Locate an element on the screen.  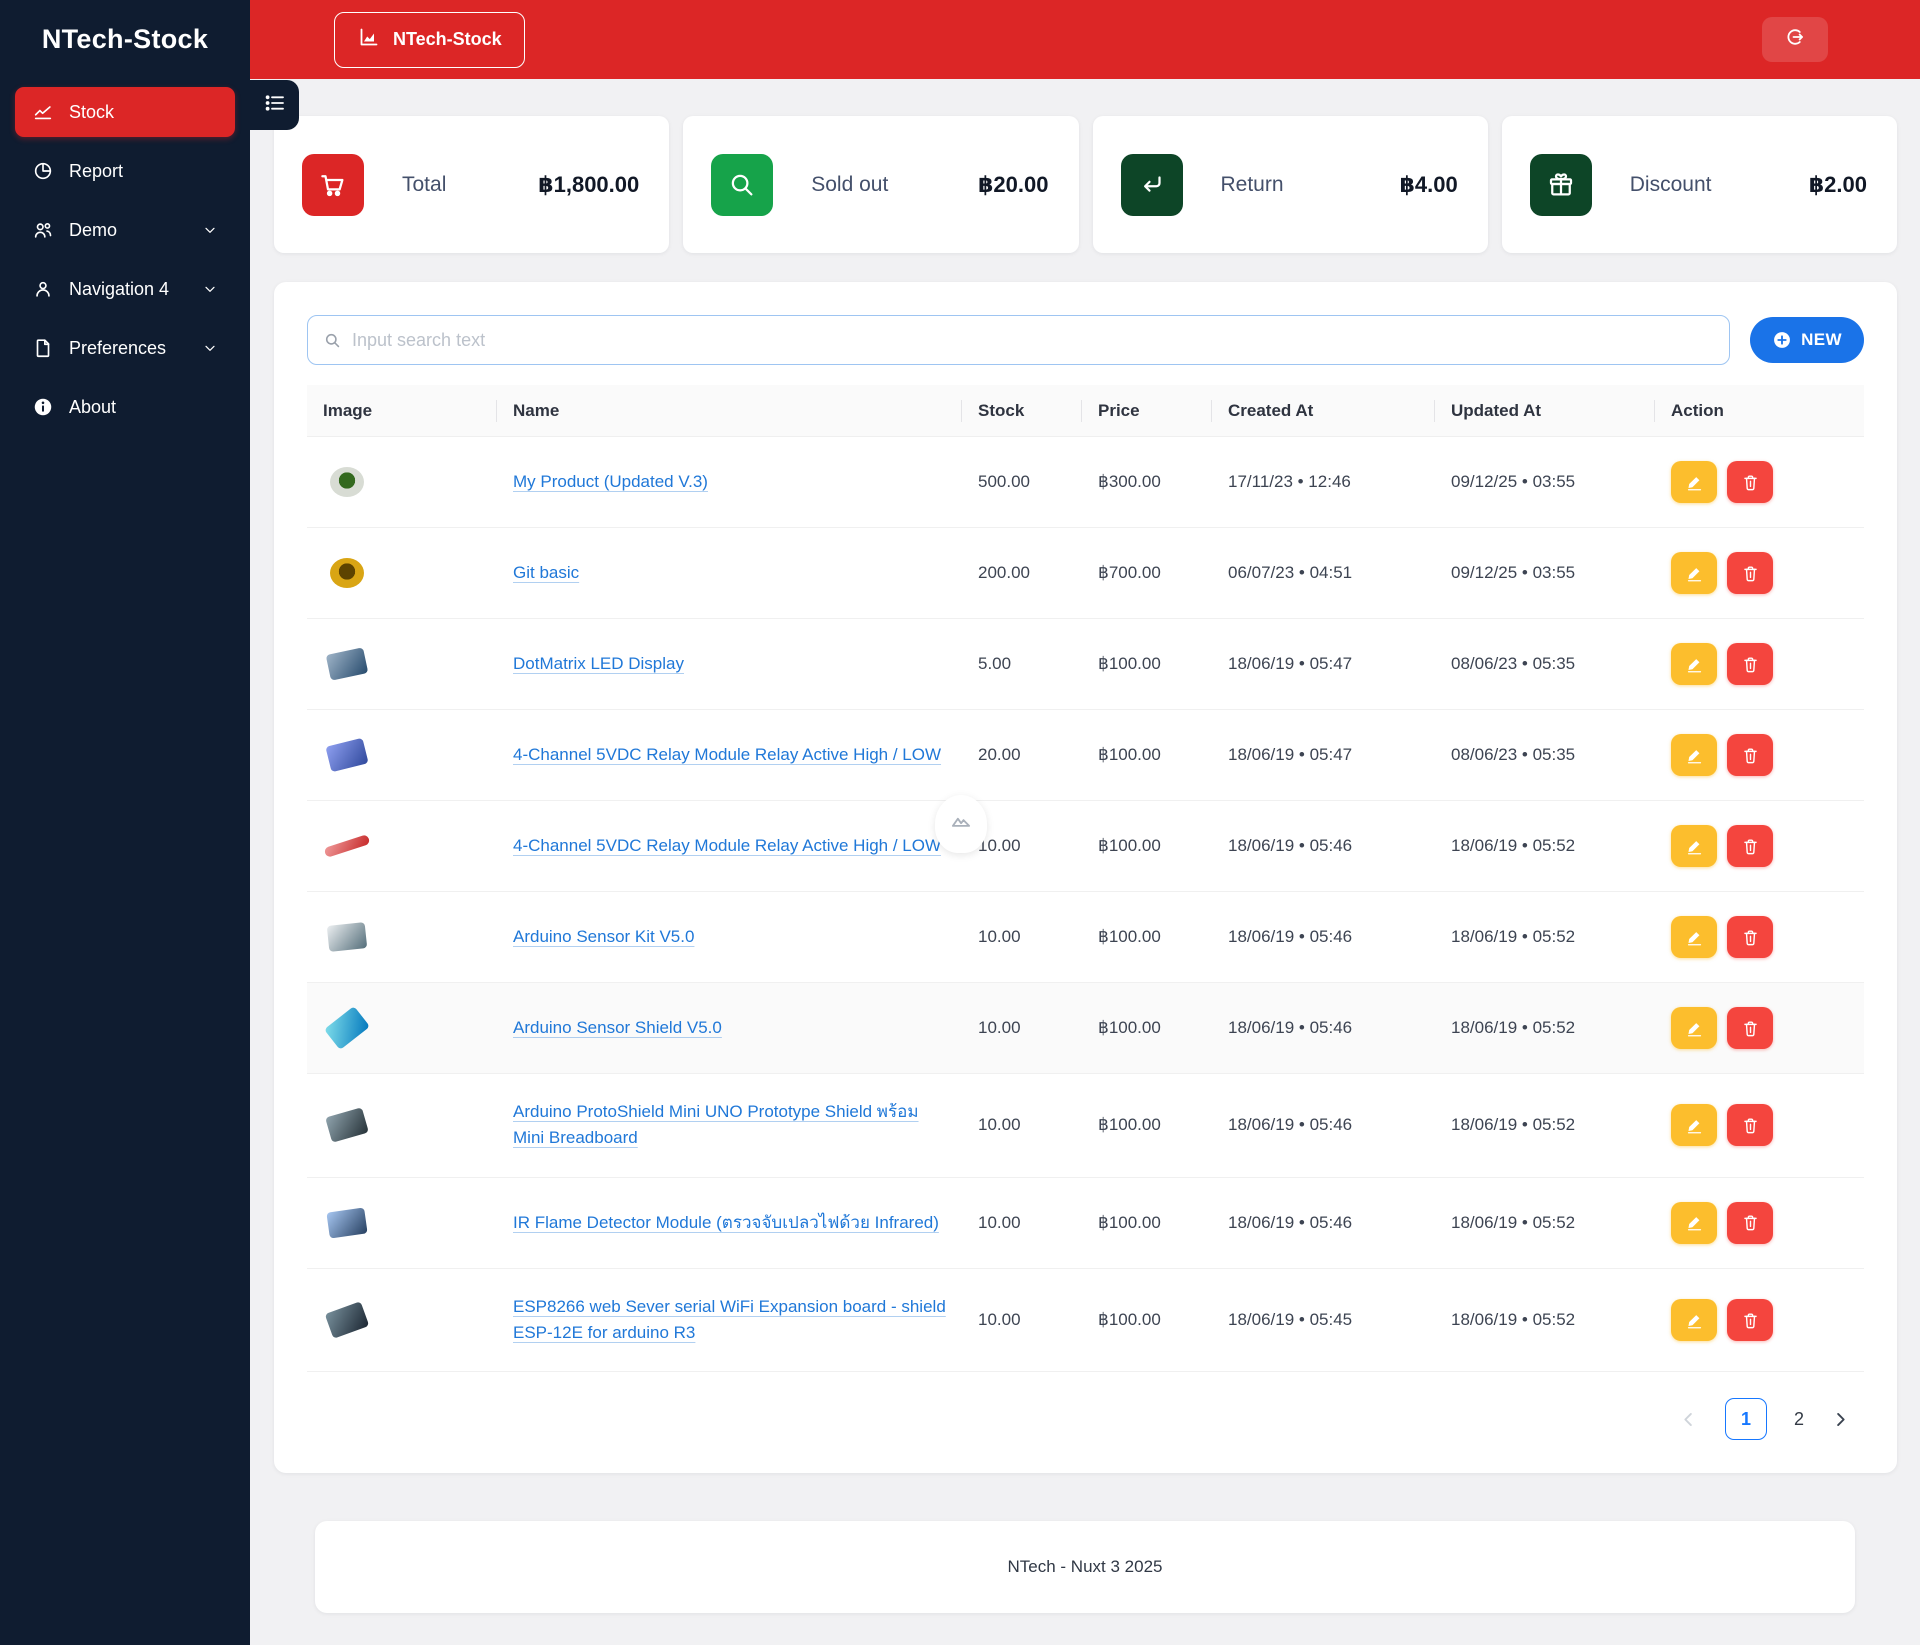
cell-created: 06/07/23 • 04:51 is located at coordinates (1290, 572).